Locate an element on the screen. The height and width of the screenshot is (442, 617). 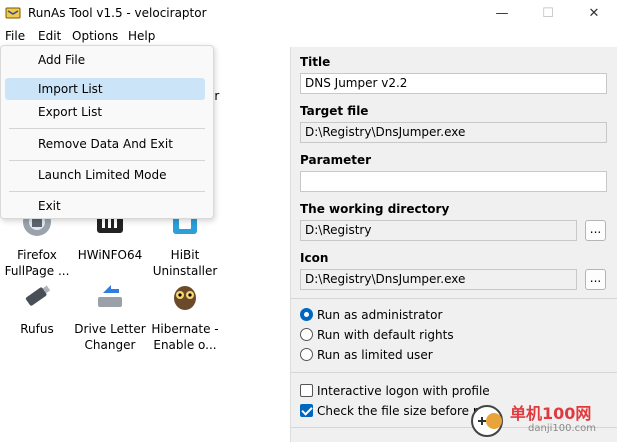
app-tile-drive-letter-changer: Drive Letter Changer is located at coordinates (110, 316).